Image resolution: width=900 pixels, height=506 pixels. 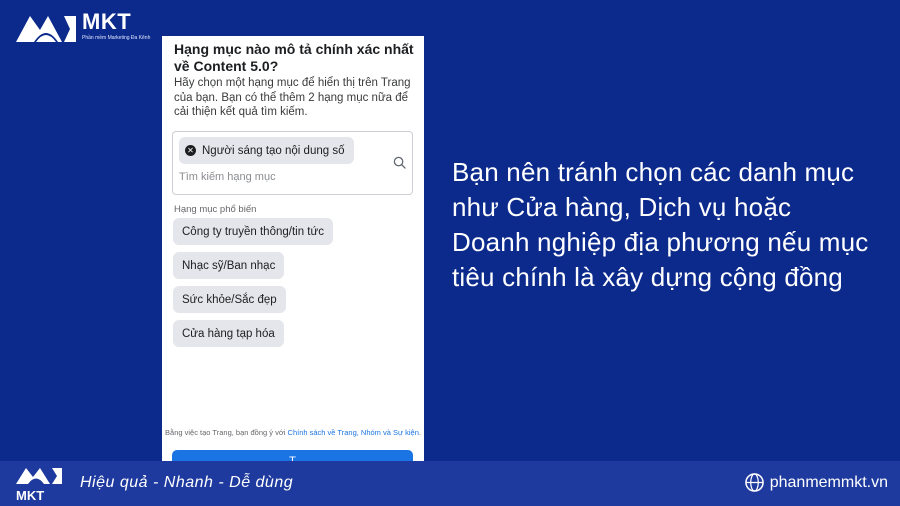 I want to click on selected-category-label: Người sáng tạo nội dung số, so click(x=273, y=150).